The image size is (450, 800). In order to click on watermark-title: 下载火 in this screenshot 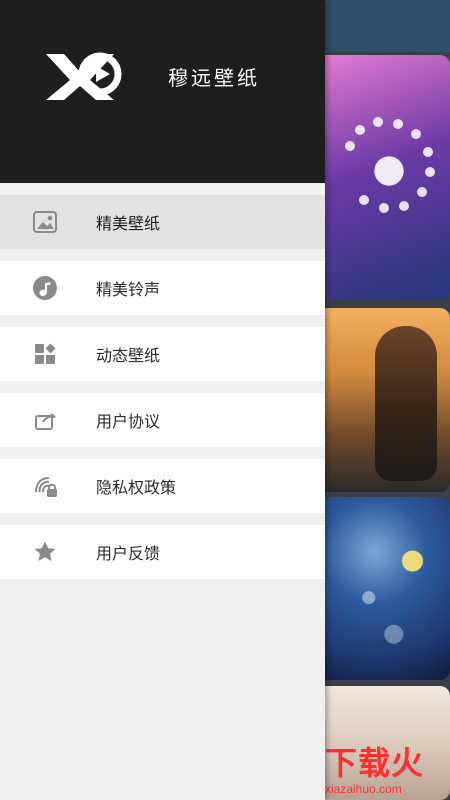, I will do `click(375, 763)`.